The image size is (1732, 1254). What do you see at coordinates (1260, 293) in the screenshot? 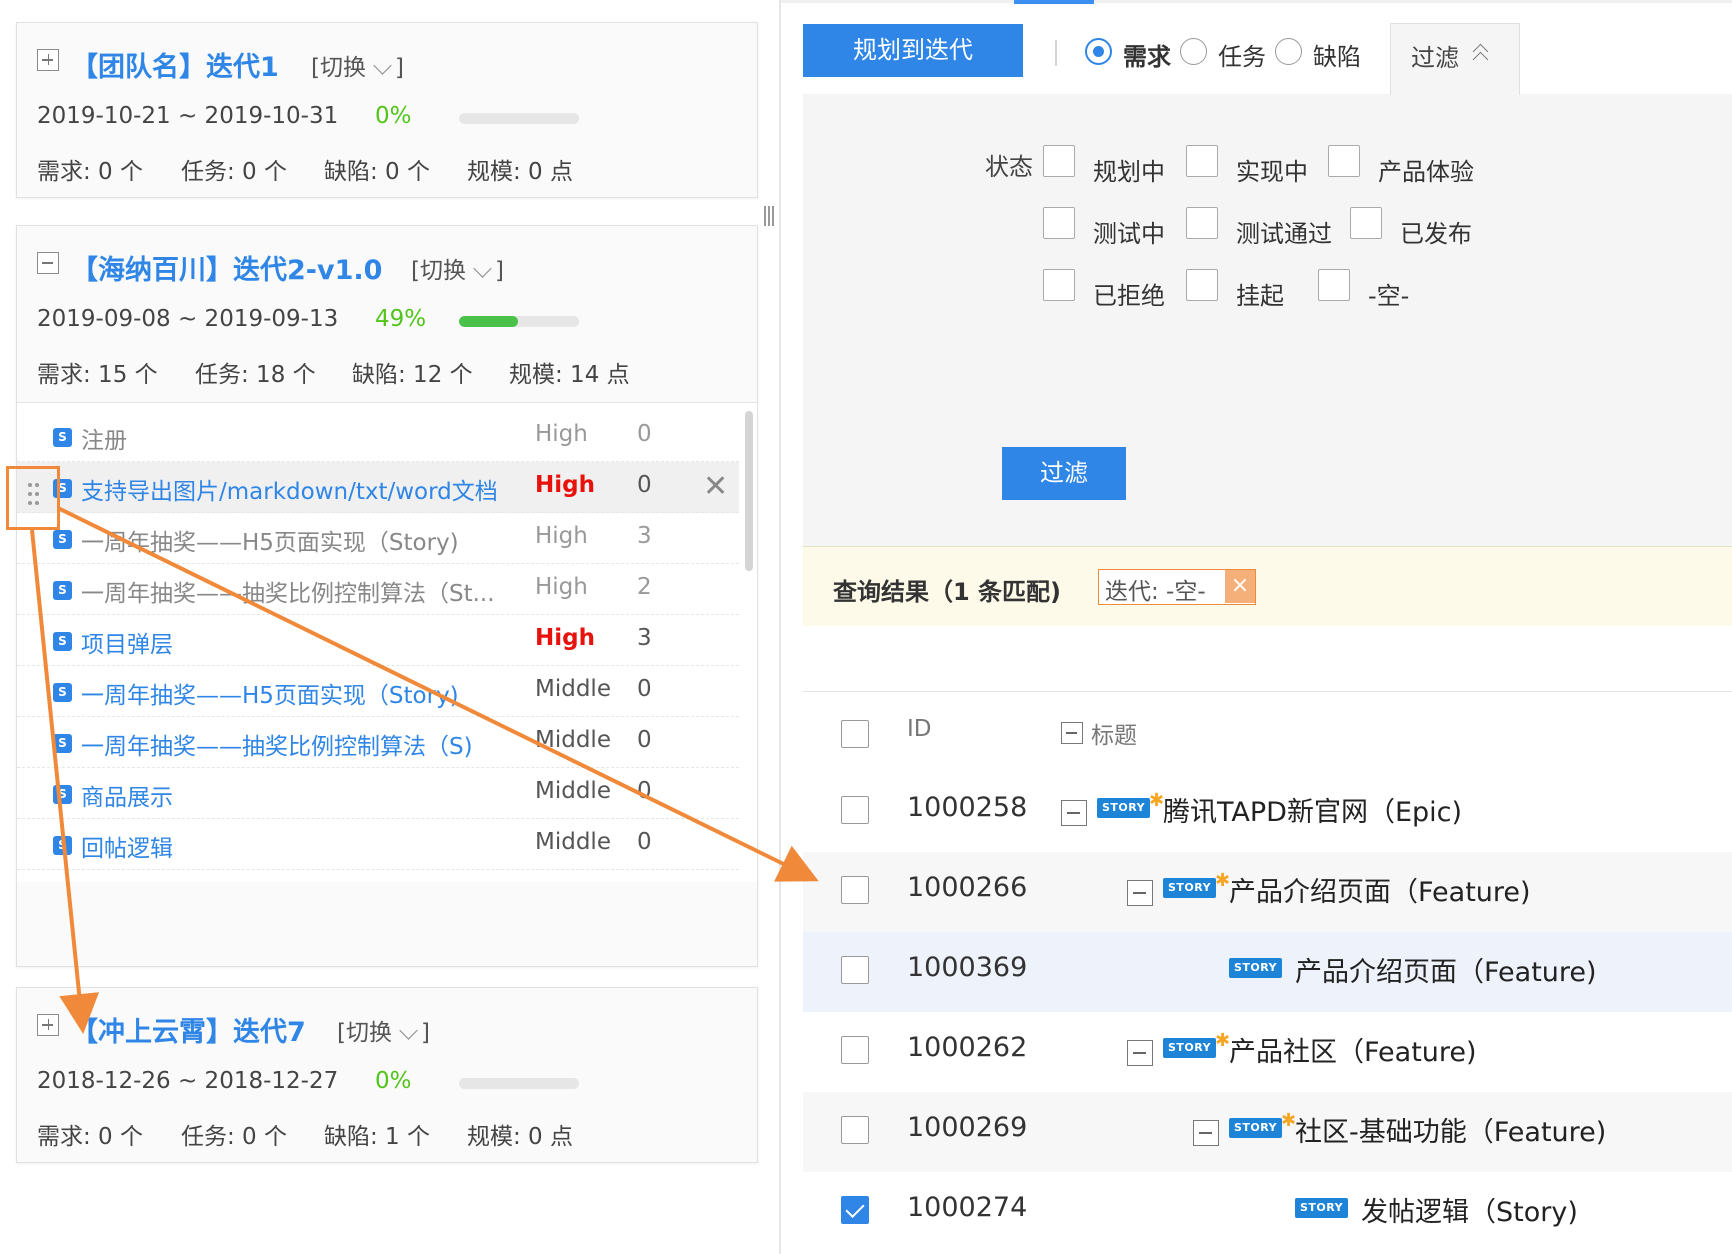
I see `status-option-label: 挂起` at bounding box center [1260, 293].